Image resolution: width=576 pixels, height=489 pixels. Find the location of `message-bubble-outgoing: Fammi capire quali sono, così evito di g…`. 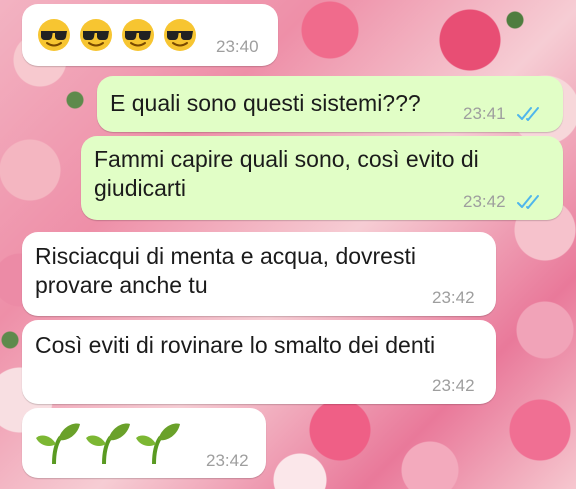

message-bubble-outgoing: Fammi capire quali sono, così evito di g… is located at coordinates (322, 178).